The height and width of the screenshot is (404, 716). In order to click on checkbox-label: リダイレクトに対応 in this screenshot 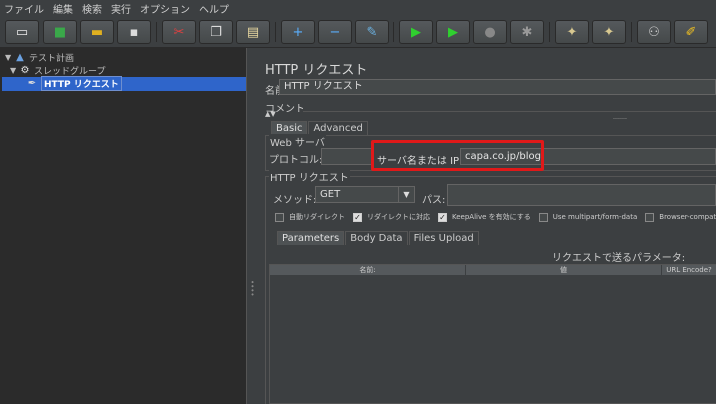, I will do `click(398, 217)`.